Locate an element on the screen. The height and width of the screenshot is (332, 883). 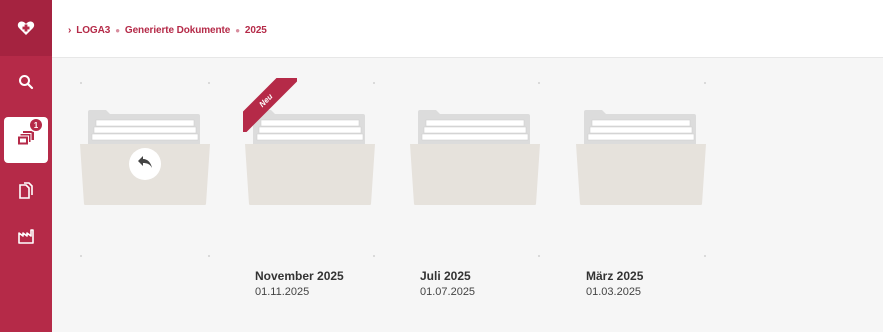
folder-juli-2025: Juli 2025 01.07.2025 is located at coordinates (475, 190).